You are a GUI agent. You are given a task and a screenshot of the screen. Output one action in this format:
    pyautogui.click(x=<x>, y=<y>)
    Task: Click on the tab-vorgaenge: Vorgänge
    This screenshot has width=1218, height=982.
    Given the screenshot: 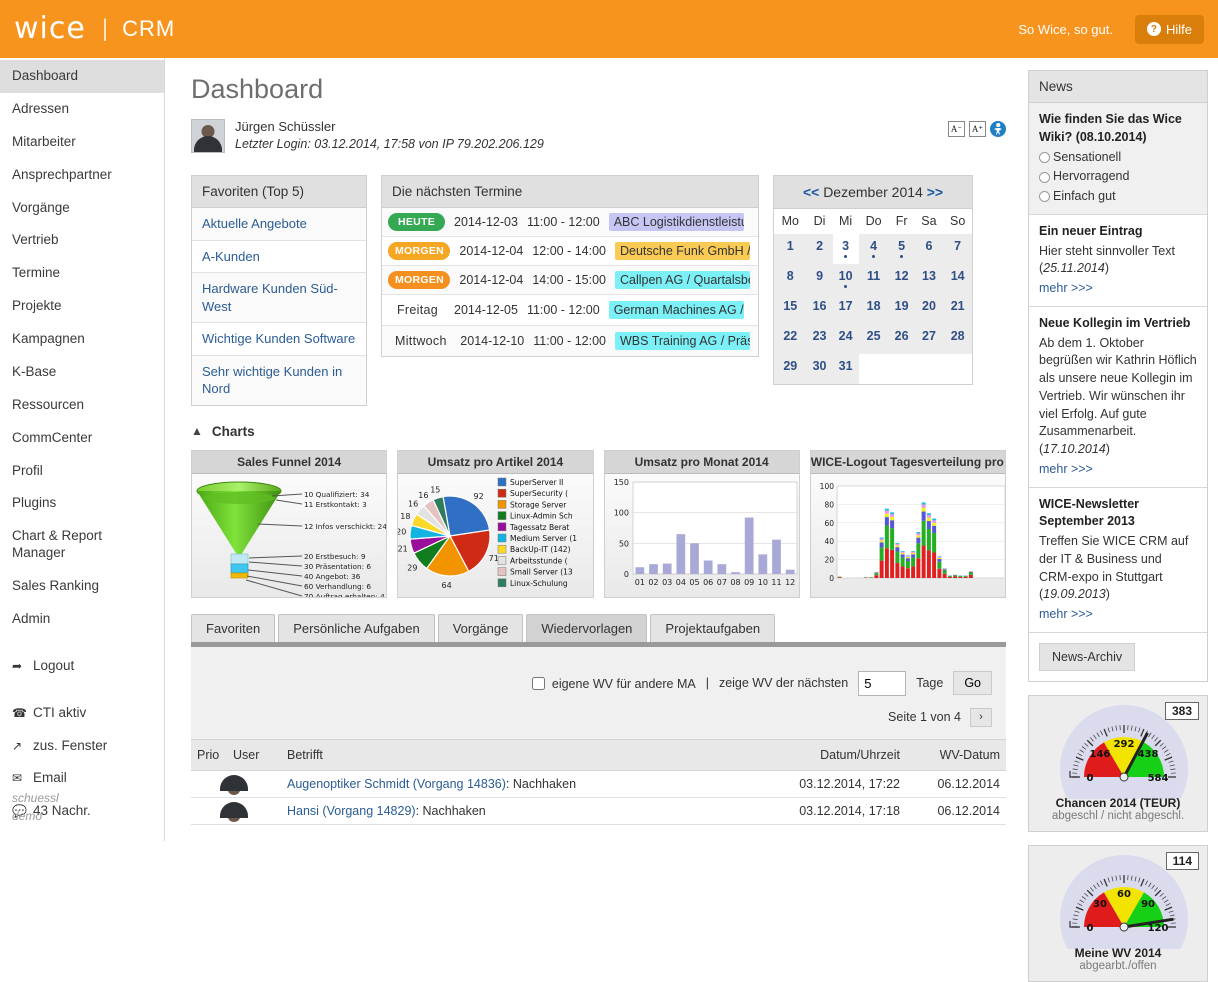 What is the action you would take?
    pyautogui.click(x=481, y=628)
    